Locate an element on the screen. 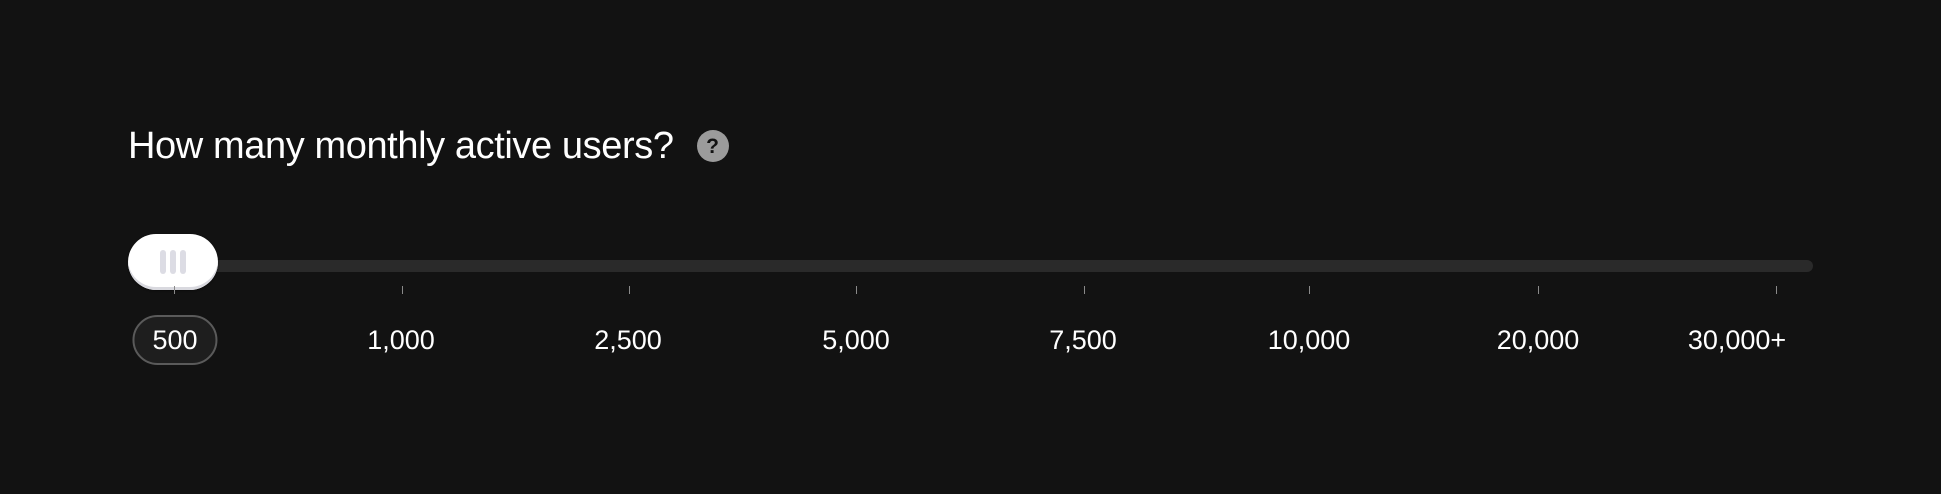 The height and width of the screenshot is (494, 1941). stop-label-10000: 10,000 is located at coordinates (1309, 340).